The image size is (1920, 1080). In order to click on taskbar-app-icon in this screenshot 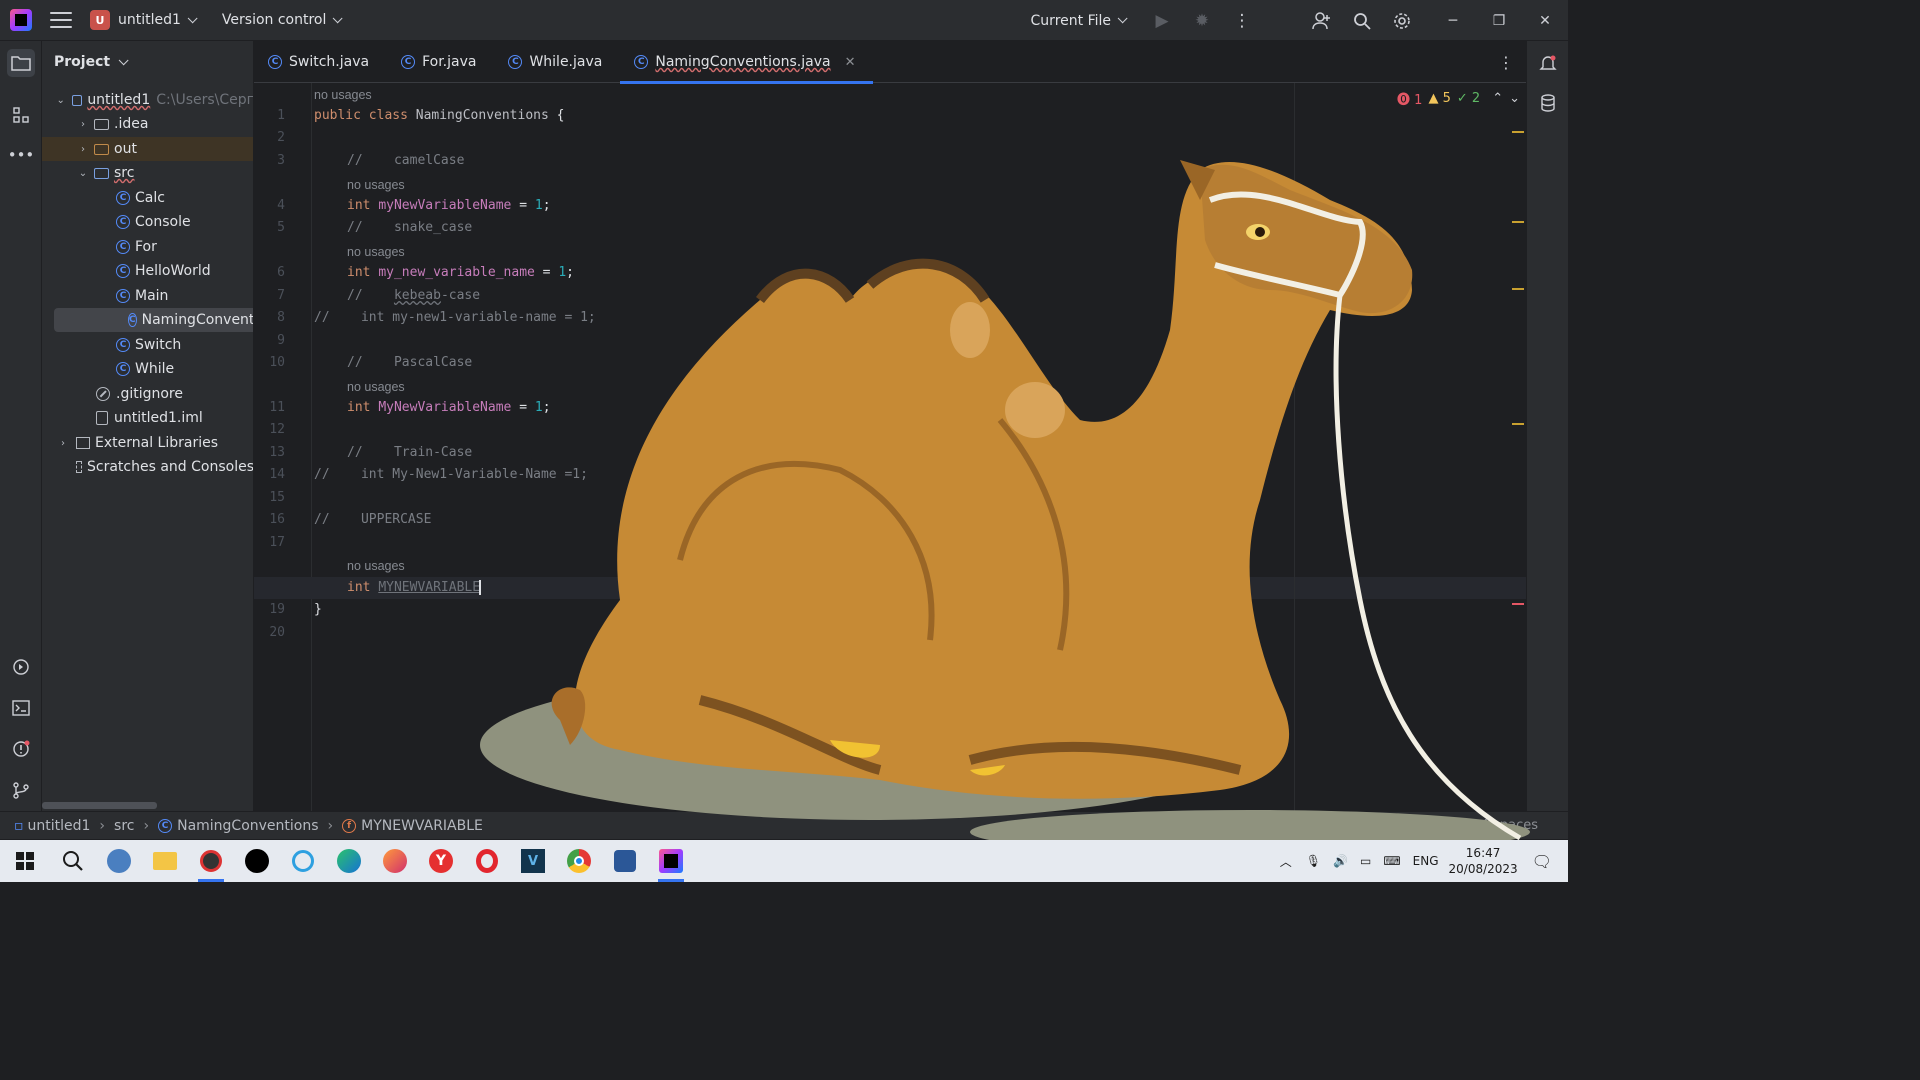, I will do `click(119, 861)`.